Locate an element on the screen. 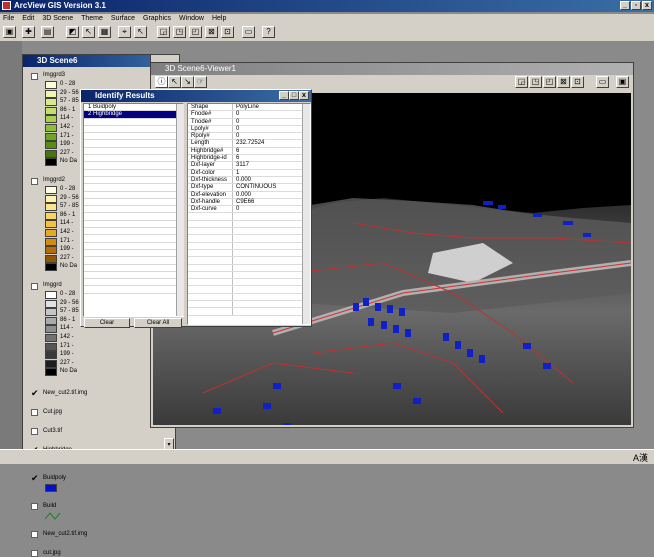 This screenshot has height=557, width=654. feature-list-item: 1 Buidpoly is located at coordinates (133, 108).